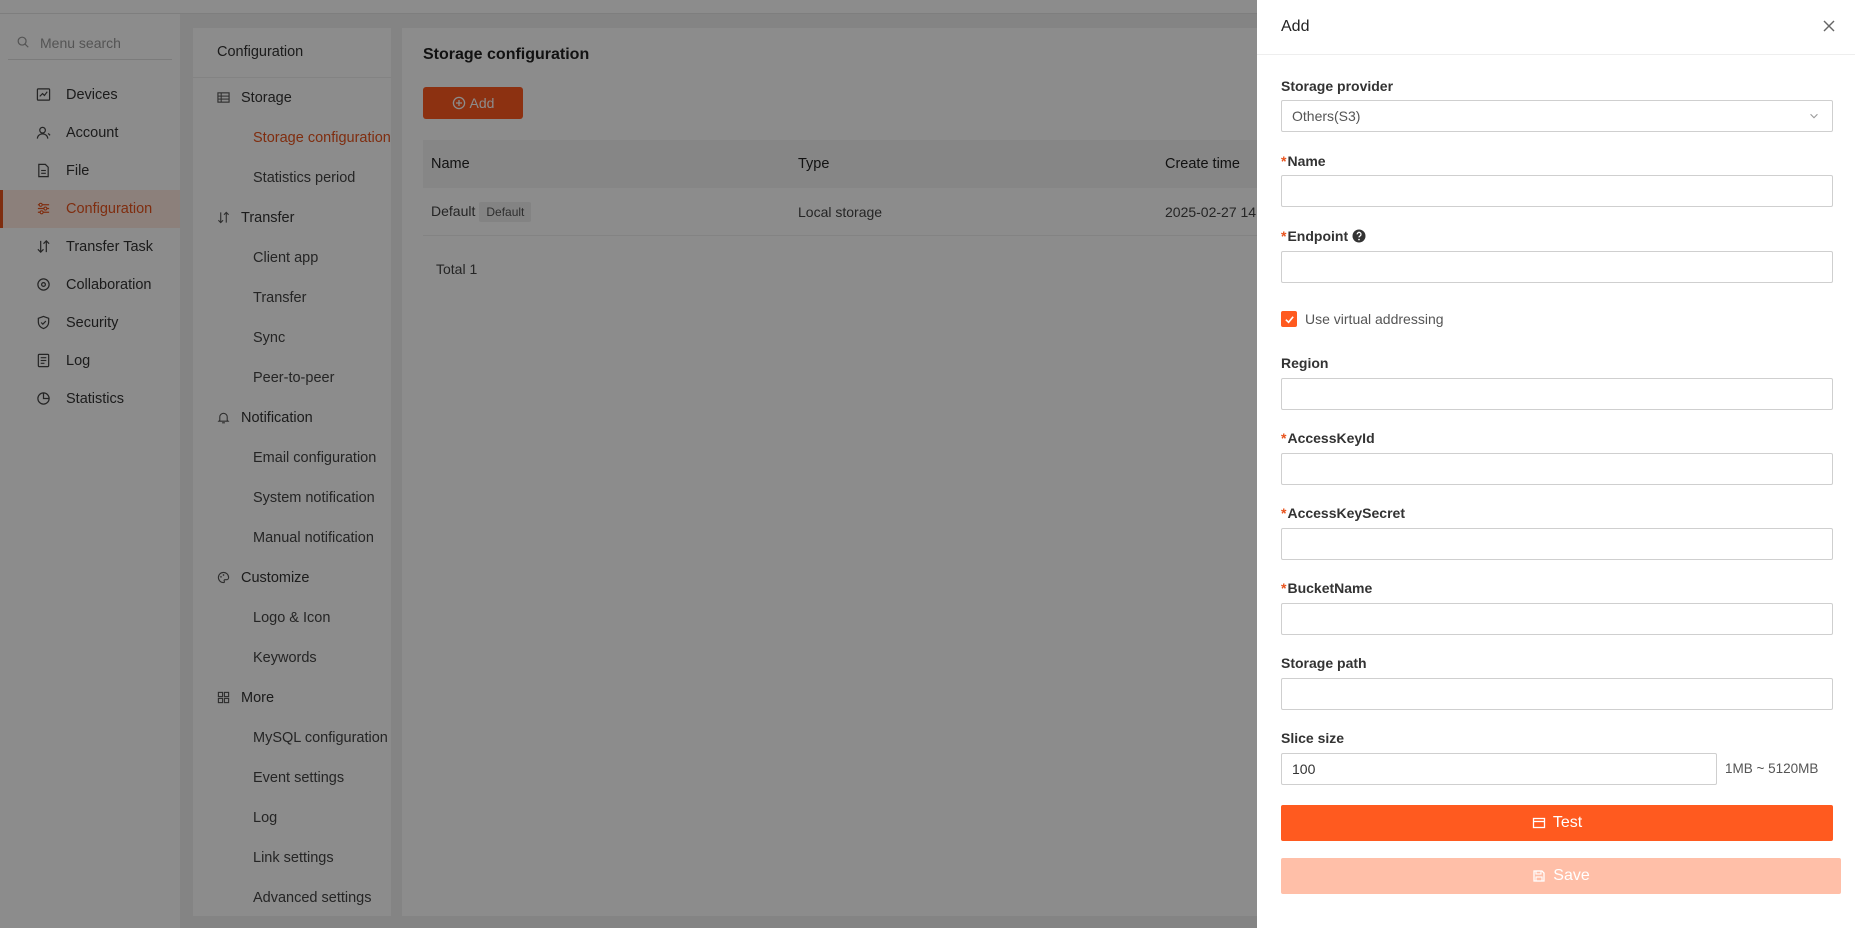  I want to click on slice-size-range: 1MB ~ 5120MB, so click(1772, 768).